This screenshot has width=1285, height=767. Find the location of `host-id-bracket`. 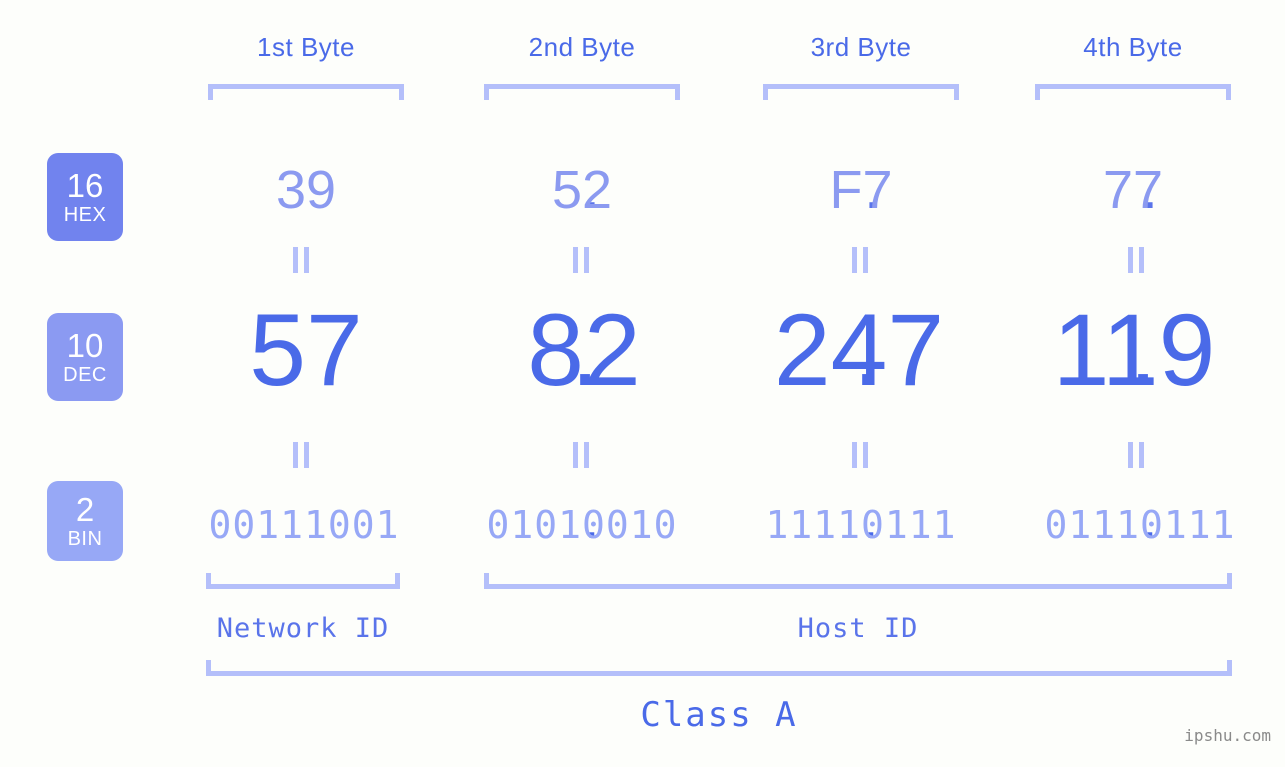

host-id-bracket is located at coordinates (858, 581).